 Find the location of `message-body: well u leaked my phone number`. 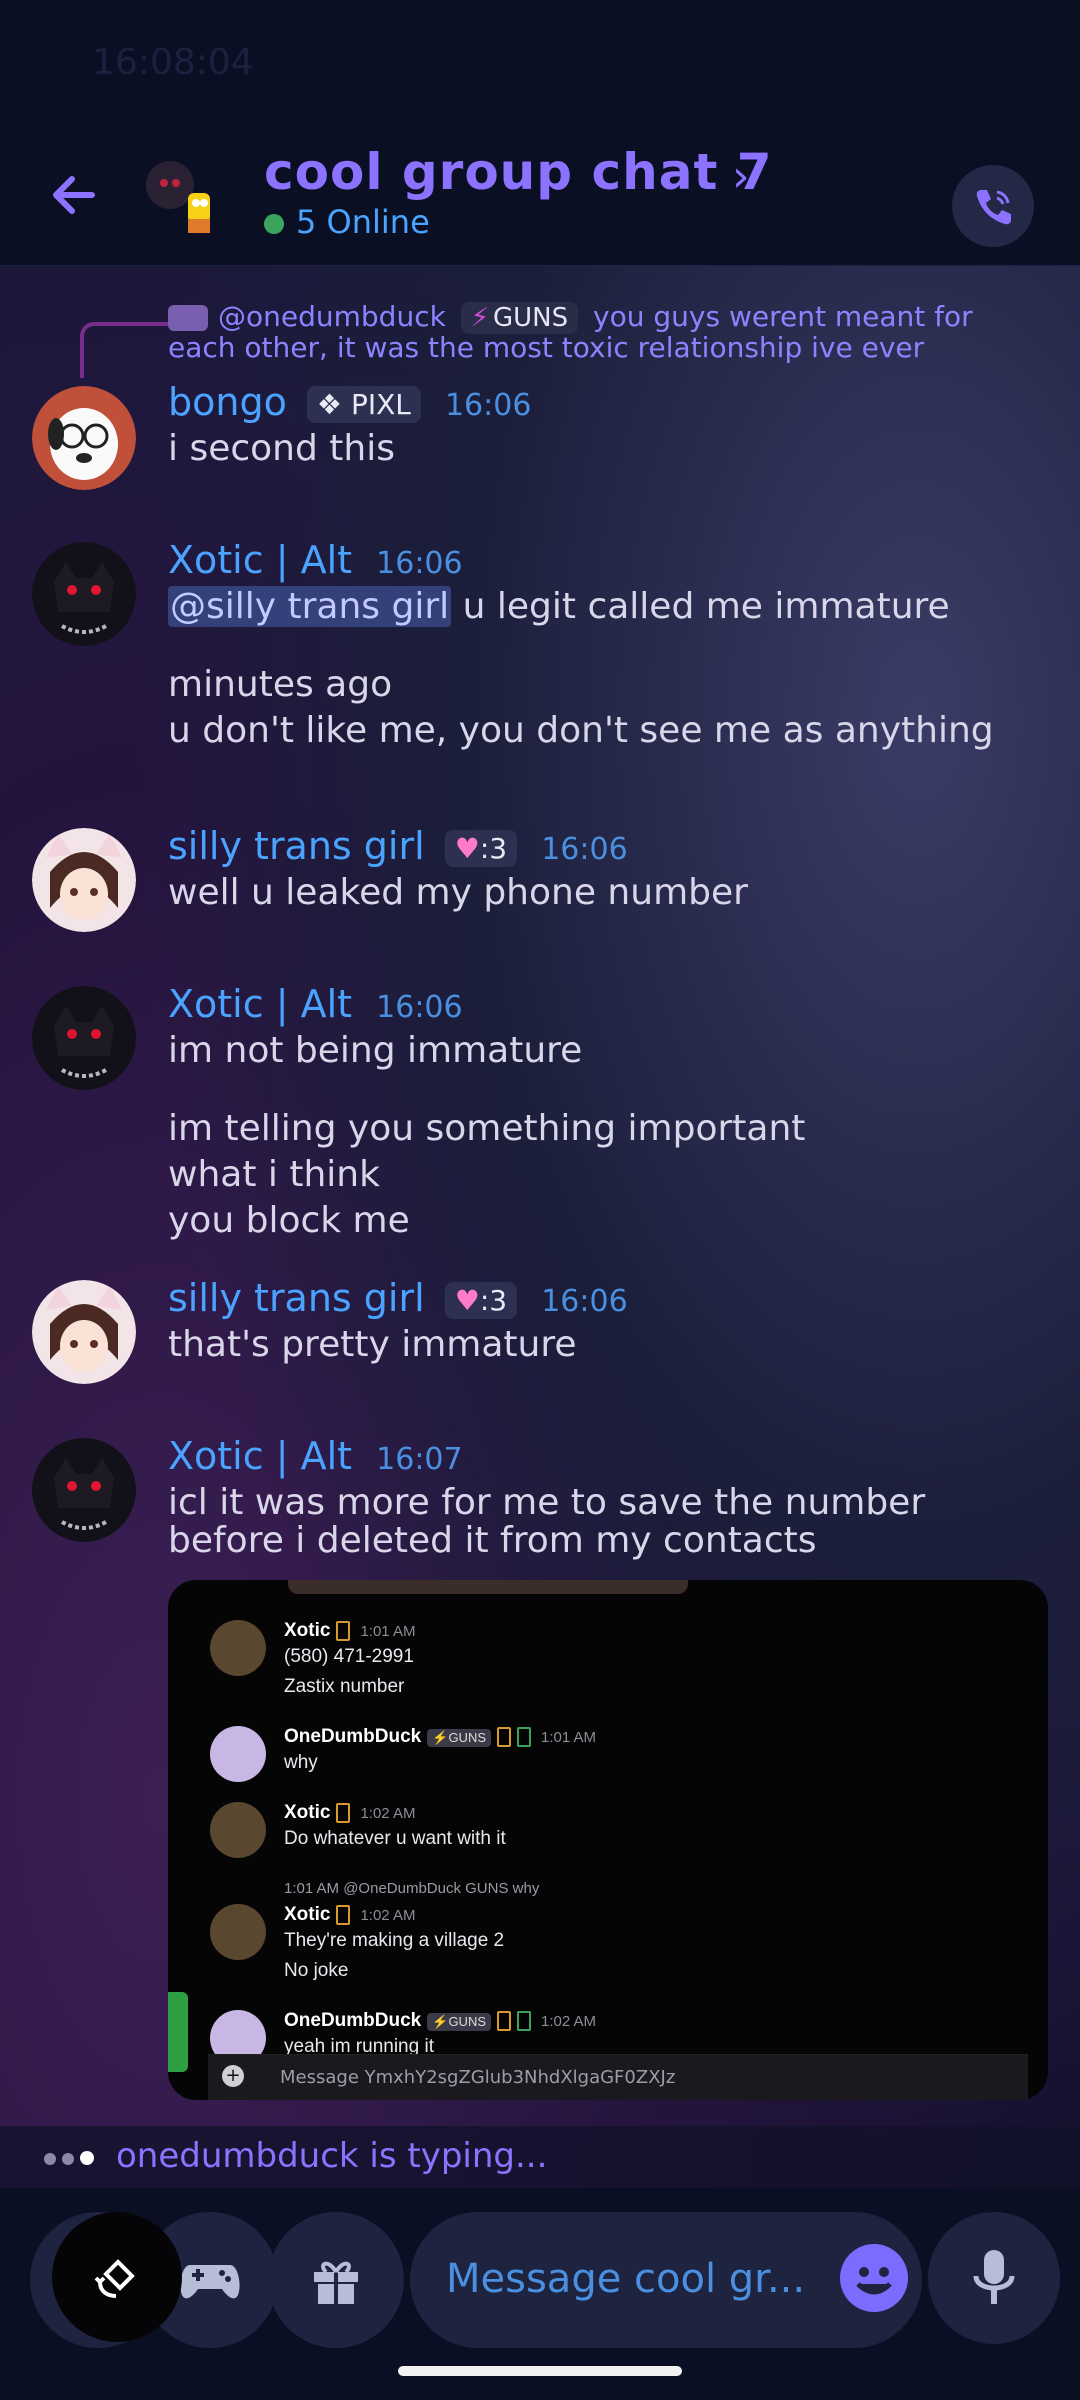

message-body: well u leaked my phone number is located at coordinates (458, 892).